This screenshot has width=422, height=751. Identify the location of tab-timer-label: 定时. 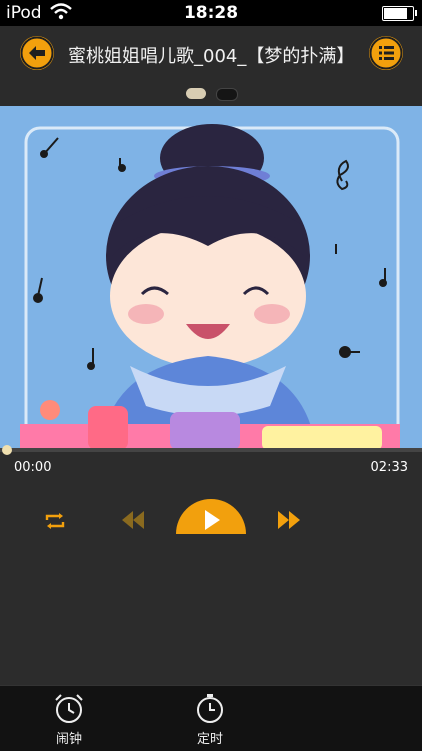
(209, 739).